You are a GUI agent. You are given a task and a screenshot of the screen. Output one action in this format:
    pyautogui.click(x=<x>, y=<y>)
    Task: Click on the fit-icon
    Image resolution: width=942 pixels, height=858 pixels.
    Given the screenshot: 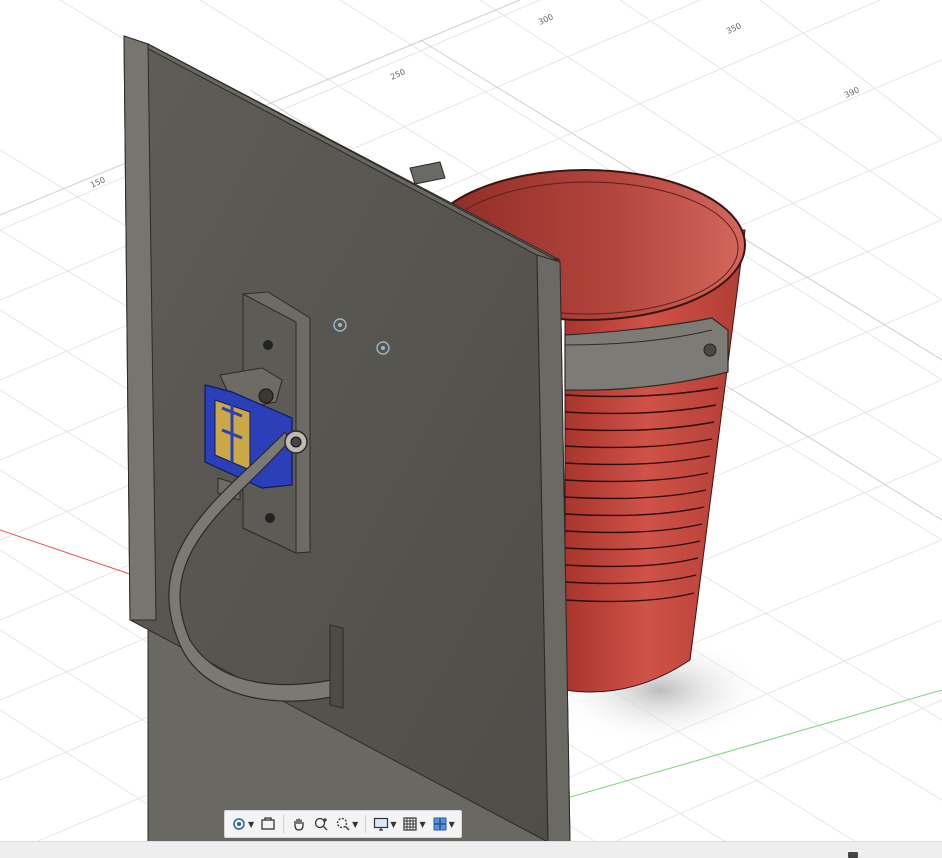 What is the action you would take?
    pyautogui.click(x=343, y=824)
    